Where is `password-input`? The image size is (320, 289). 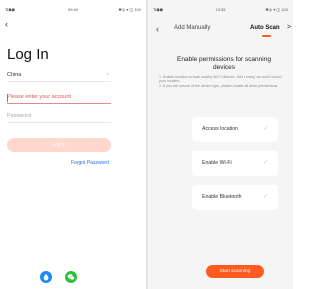
password-input is located at coordinates (59, 116).